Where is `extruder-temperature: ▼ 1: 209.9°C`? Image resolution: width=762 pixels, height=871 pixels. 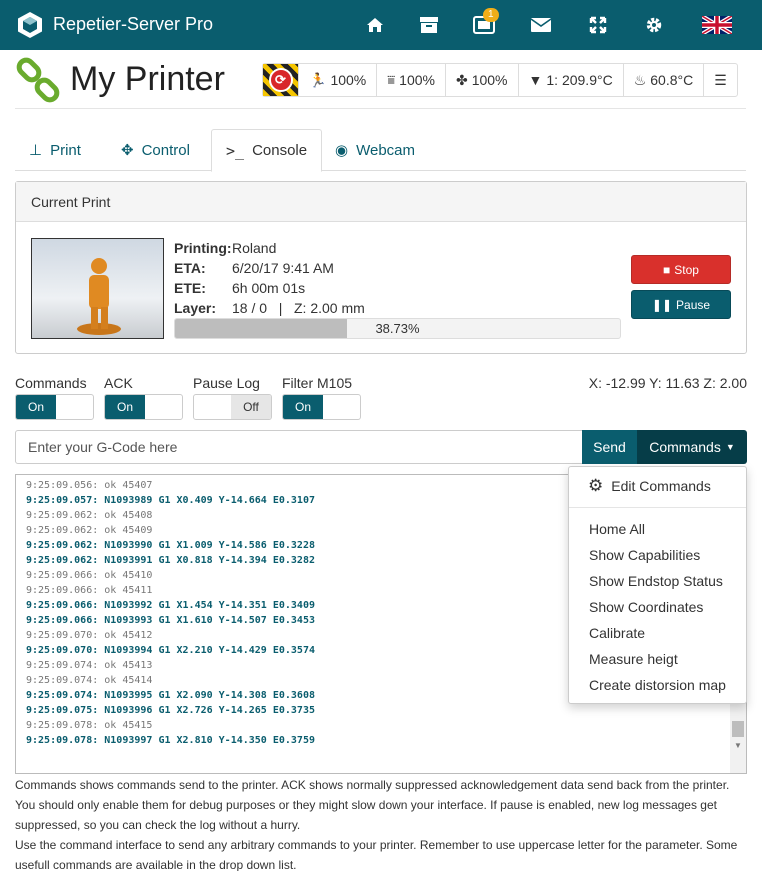 extruder-temperature: ▼ 1: 209.9°C is located at coordinates (571, 80).